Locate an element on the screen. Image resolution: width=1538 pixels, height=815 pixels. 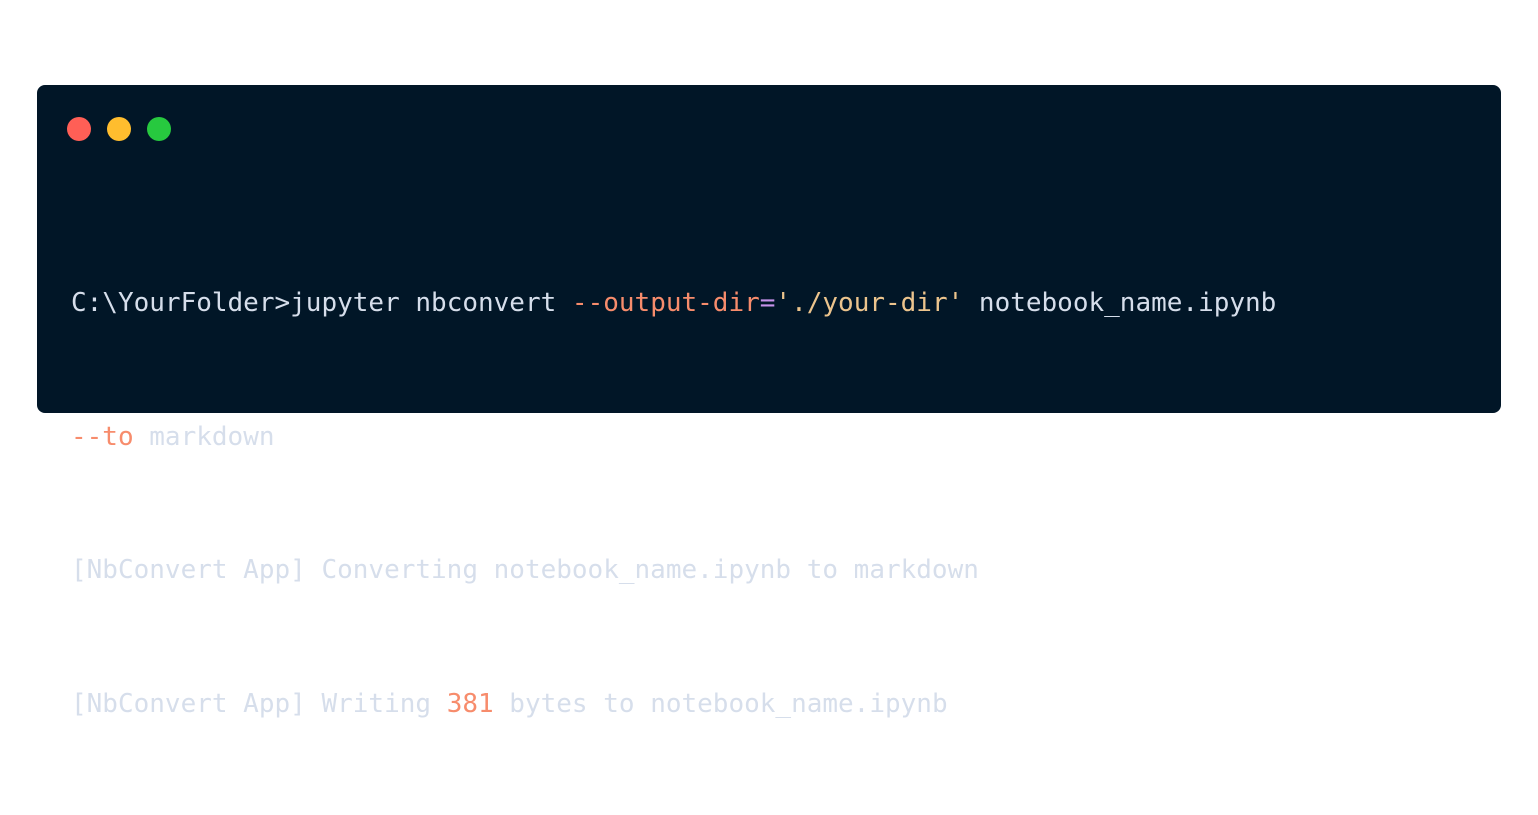
maximize-dot-icon is located at coordinates (159, 129).